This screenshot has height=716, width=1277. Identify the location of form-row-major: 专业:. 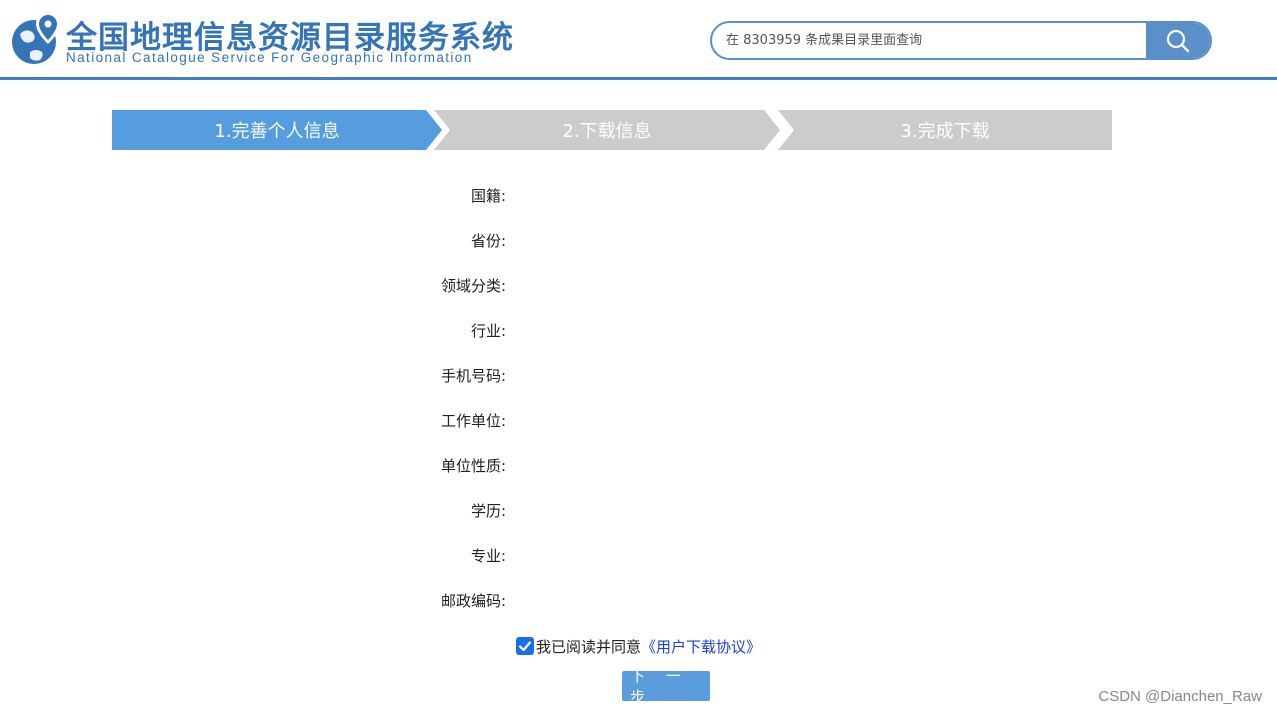
(510, 555).